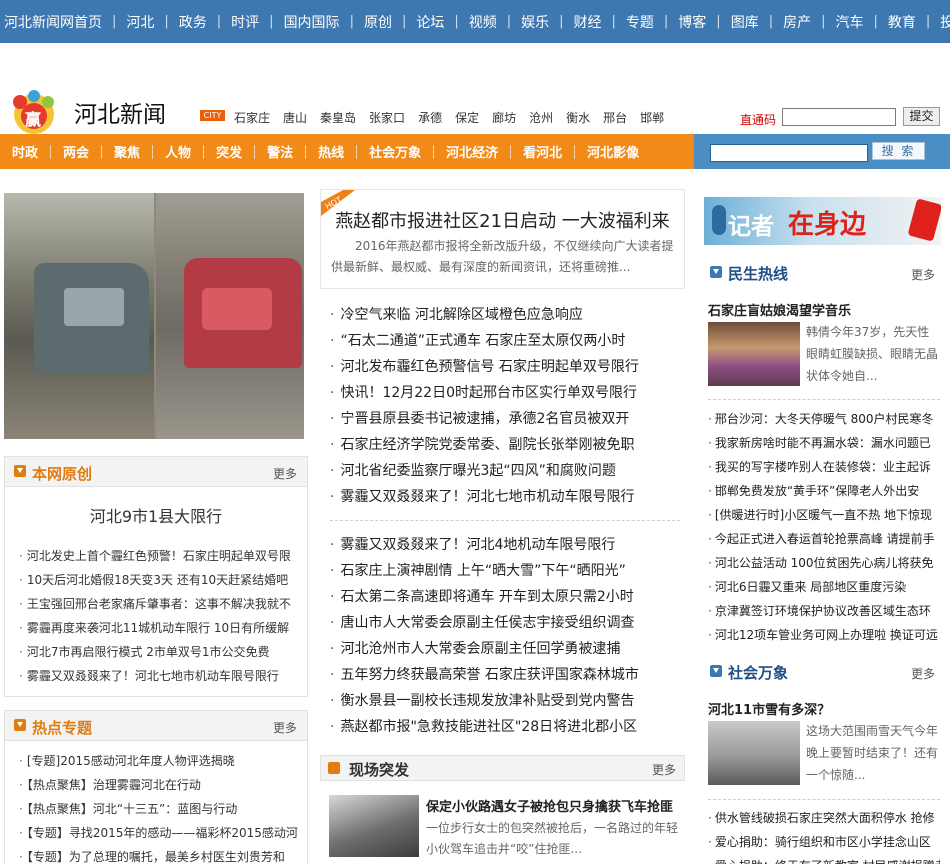 The height and width of the screenshot is (864, 950). What do you see at coordinates (507, 623) in the screenshot?
I see `news-item: 唐山市人大常委会原副主任侯志宇接受组织调查` at bounding box center [507, 623].